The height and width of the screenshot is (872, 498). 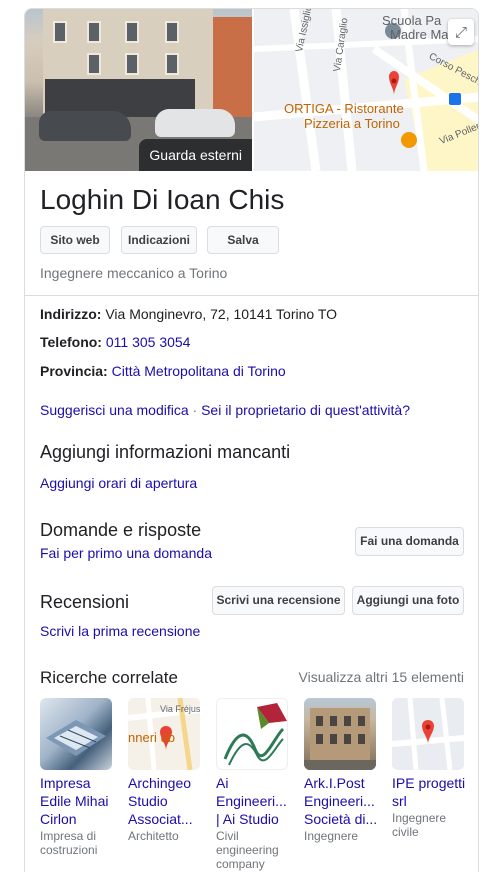 What do you see at coordinates (121, 530) in the screenshot?
I see `qa-title: Domande e risposte` at bounding box center [121, 530].